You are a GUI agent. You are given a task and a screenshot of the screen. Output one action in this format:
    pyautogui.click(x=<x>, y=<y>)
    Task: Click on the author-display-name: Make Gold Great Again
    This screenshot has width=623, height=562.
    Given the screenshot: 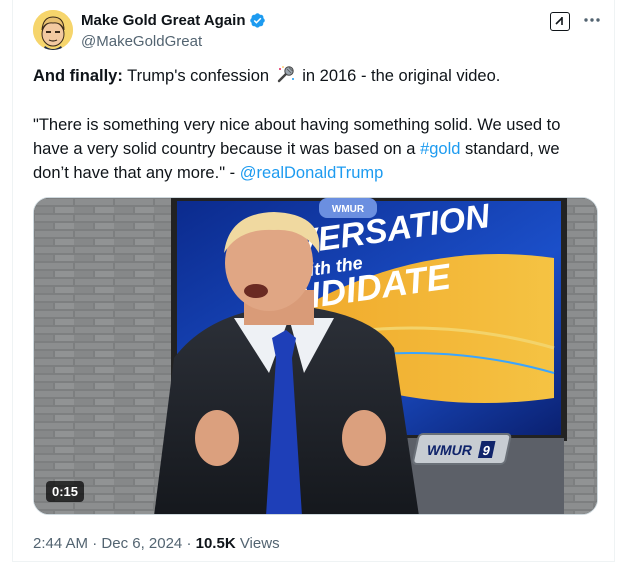 What is the action you would take?
    pyautogui.click(x=163, y=20)
    